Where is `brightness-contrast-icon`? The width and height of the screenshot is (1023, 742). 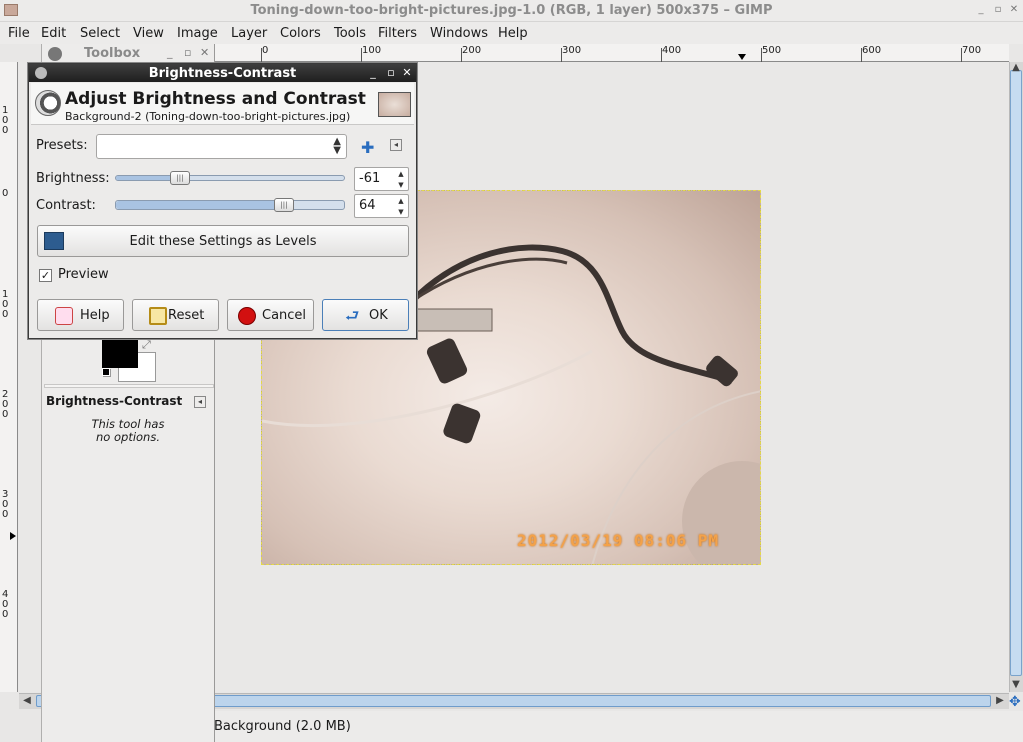
brightness-contrast-icon is located at coordinates (48, 103).